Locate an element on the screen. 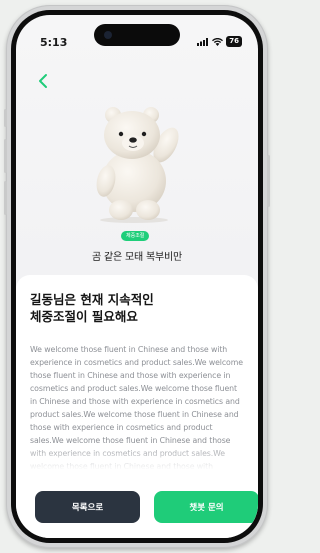  status-icons: 76 is located at coordinates (219, 41).